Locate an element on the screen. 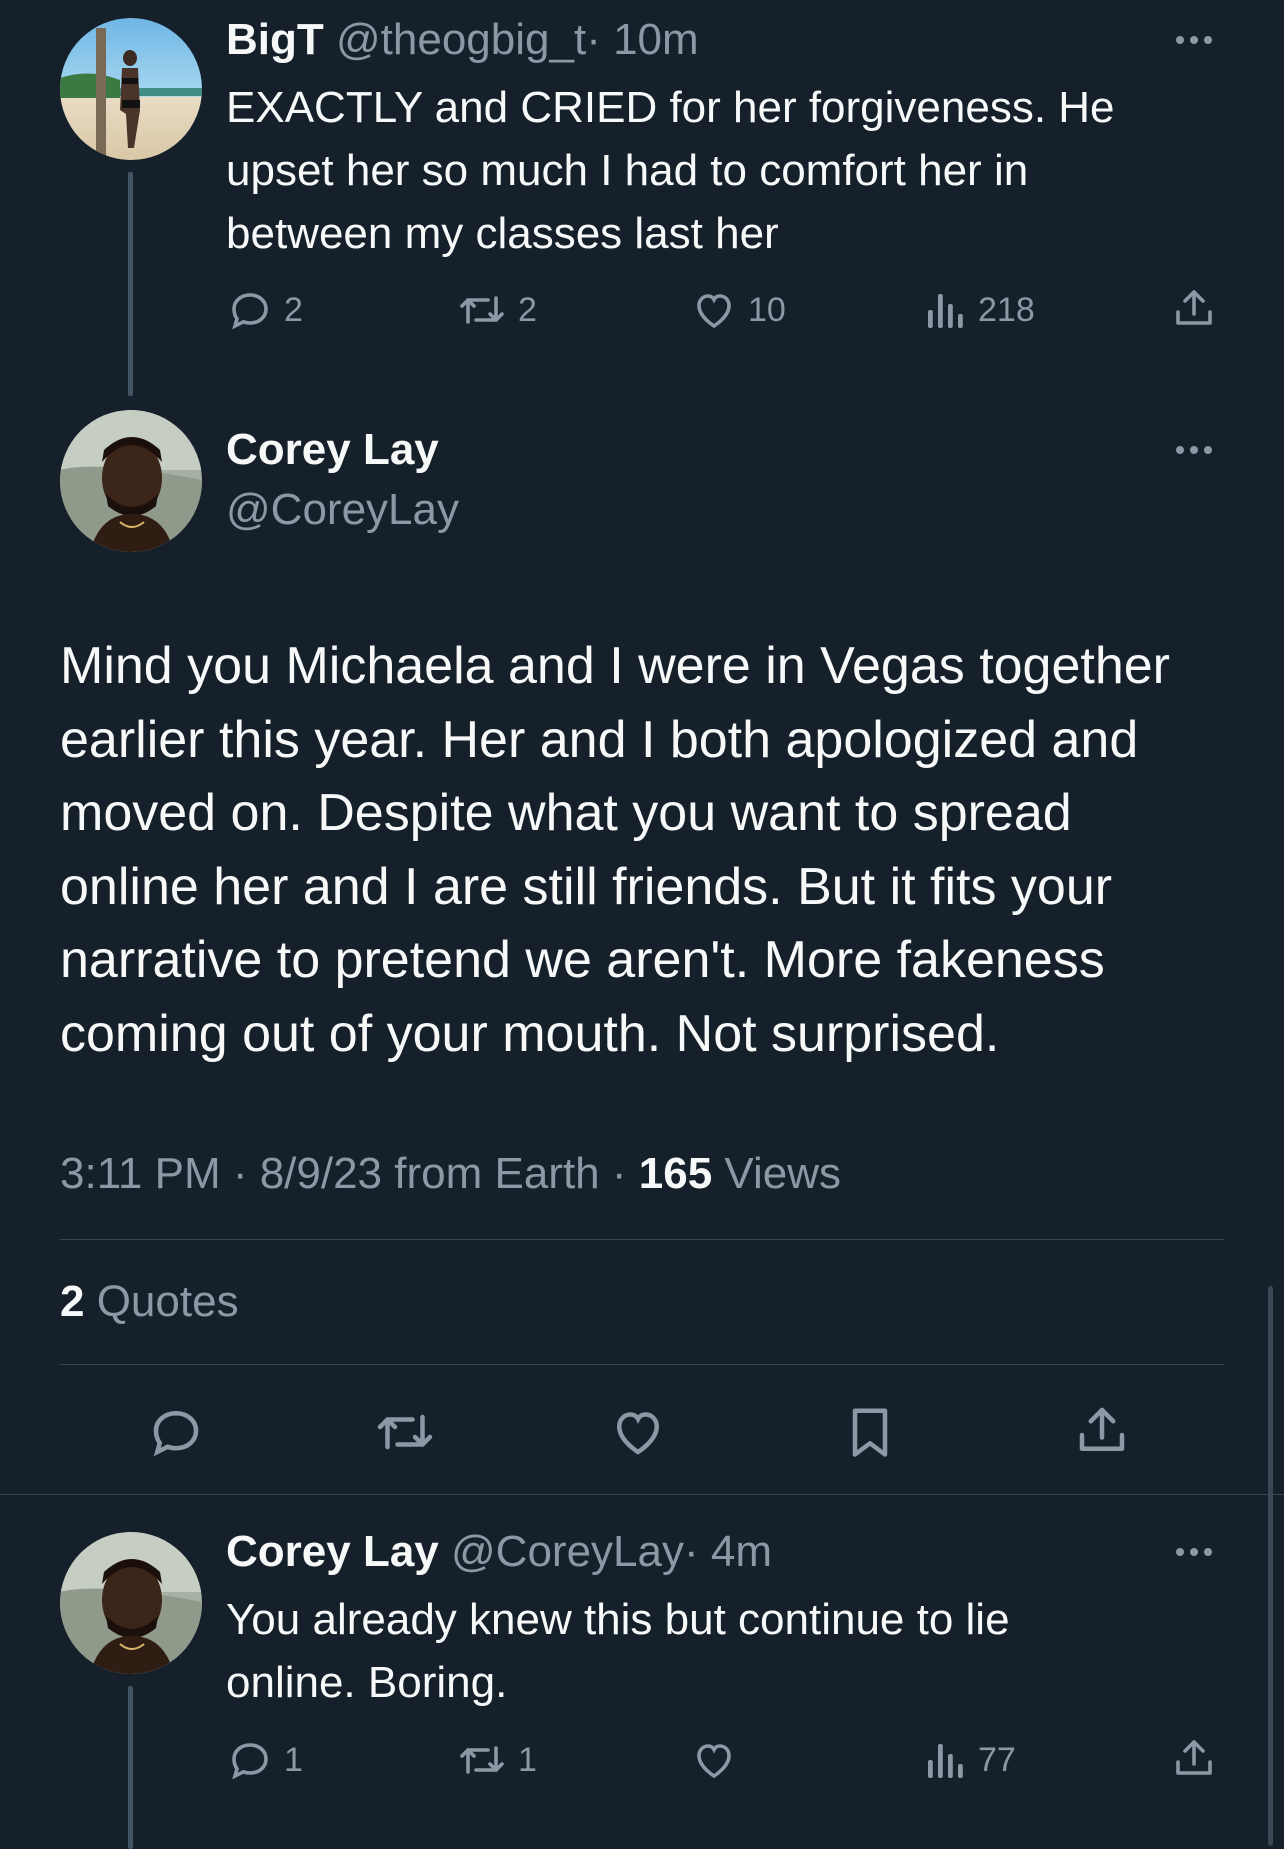 The height and width of the screenshot is (1849, 1284). views-button: 218 is located at coordinates (979, 310).